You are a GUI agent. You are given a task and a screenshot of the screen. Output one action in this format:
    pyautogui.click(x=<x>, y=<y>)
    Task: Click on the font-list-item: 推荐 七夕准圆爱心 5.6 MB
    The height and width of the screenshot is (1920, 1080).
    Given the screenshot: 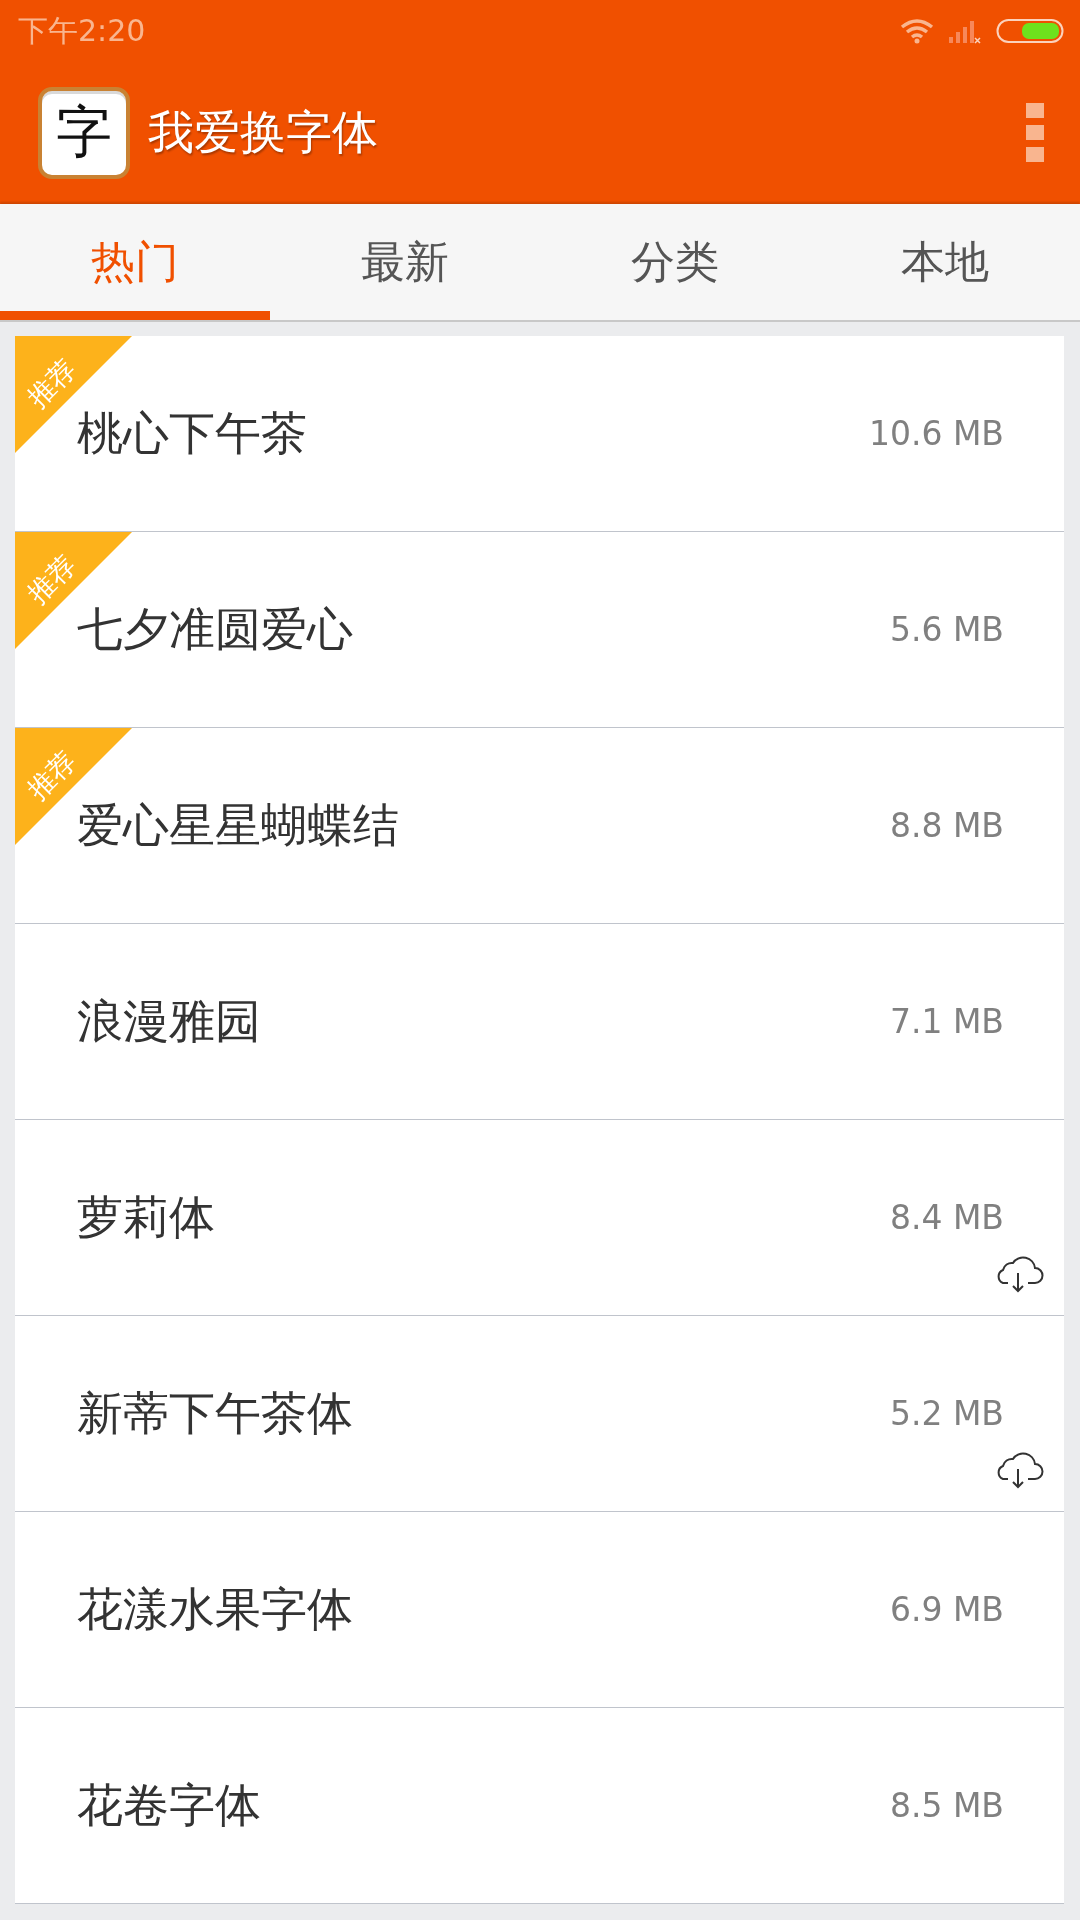 What is the action you would take?
    pyautogui.click(x=539, y=630)
    